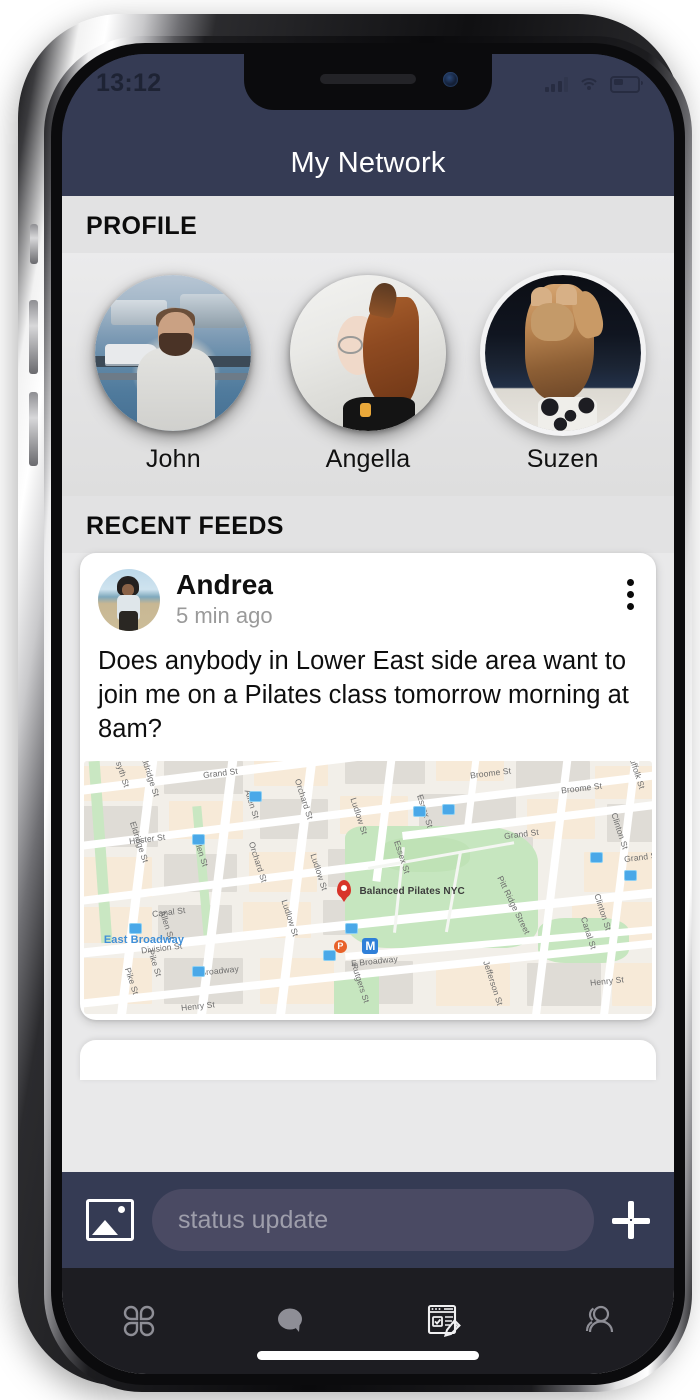  Describe the element at coordinates (224, 616) in the screenshot. I see `post-timestamp: 5 min ago` at that location.